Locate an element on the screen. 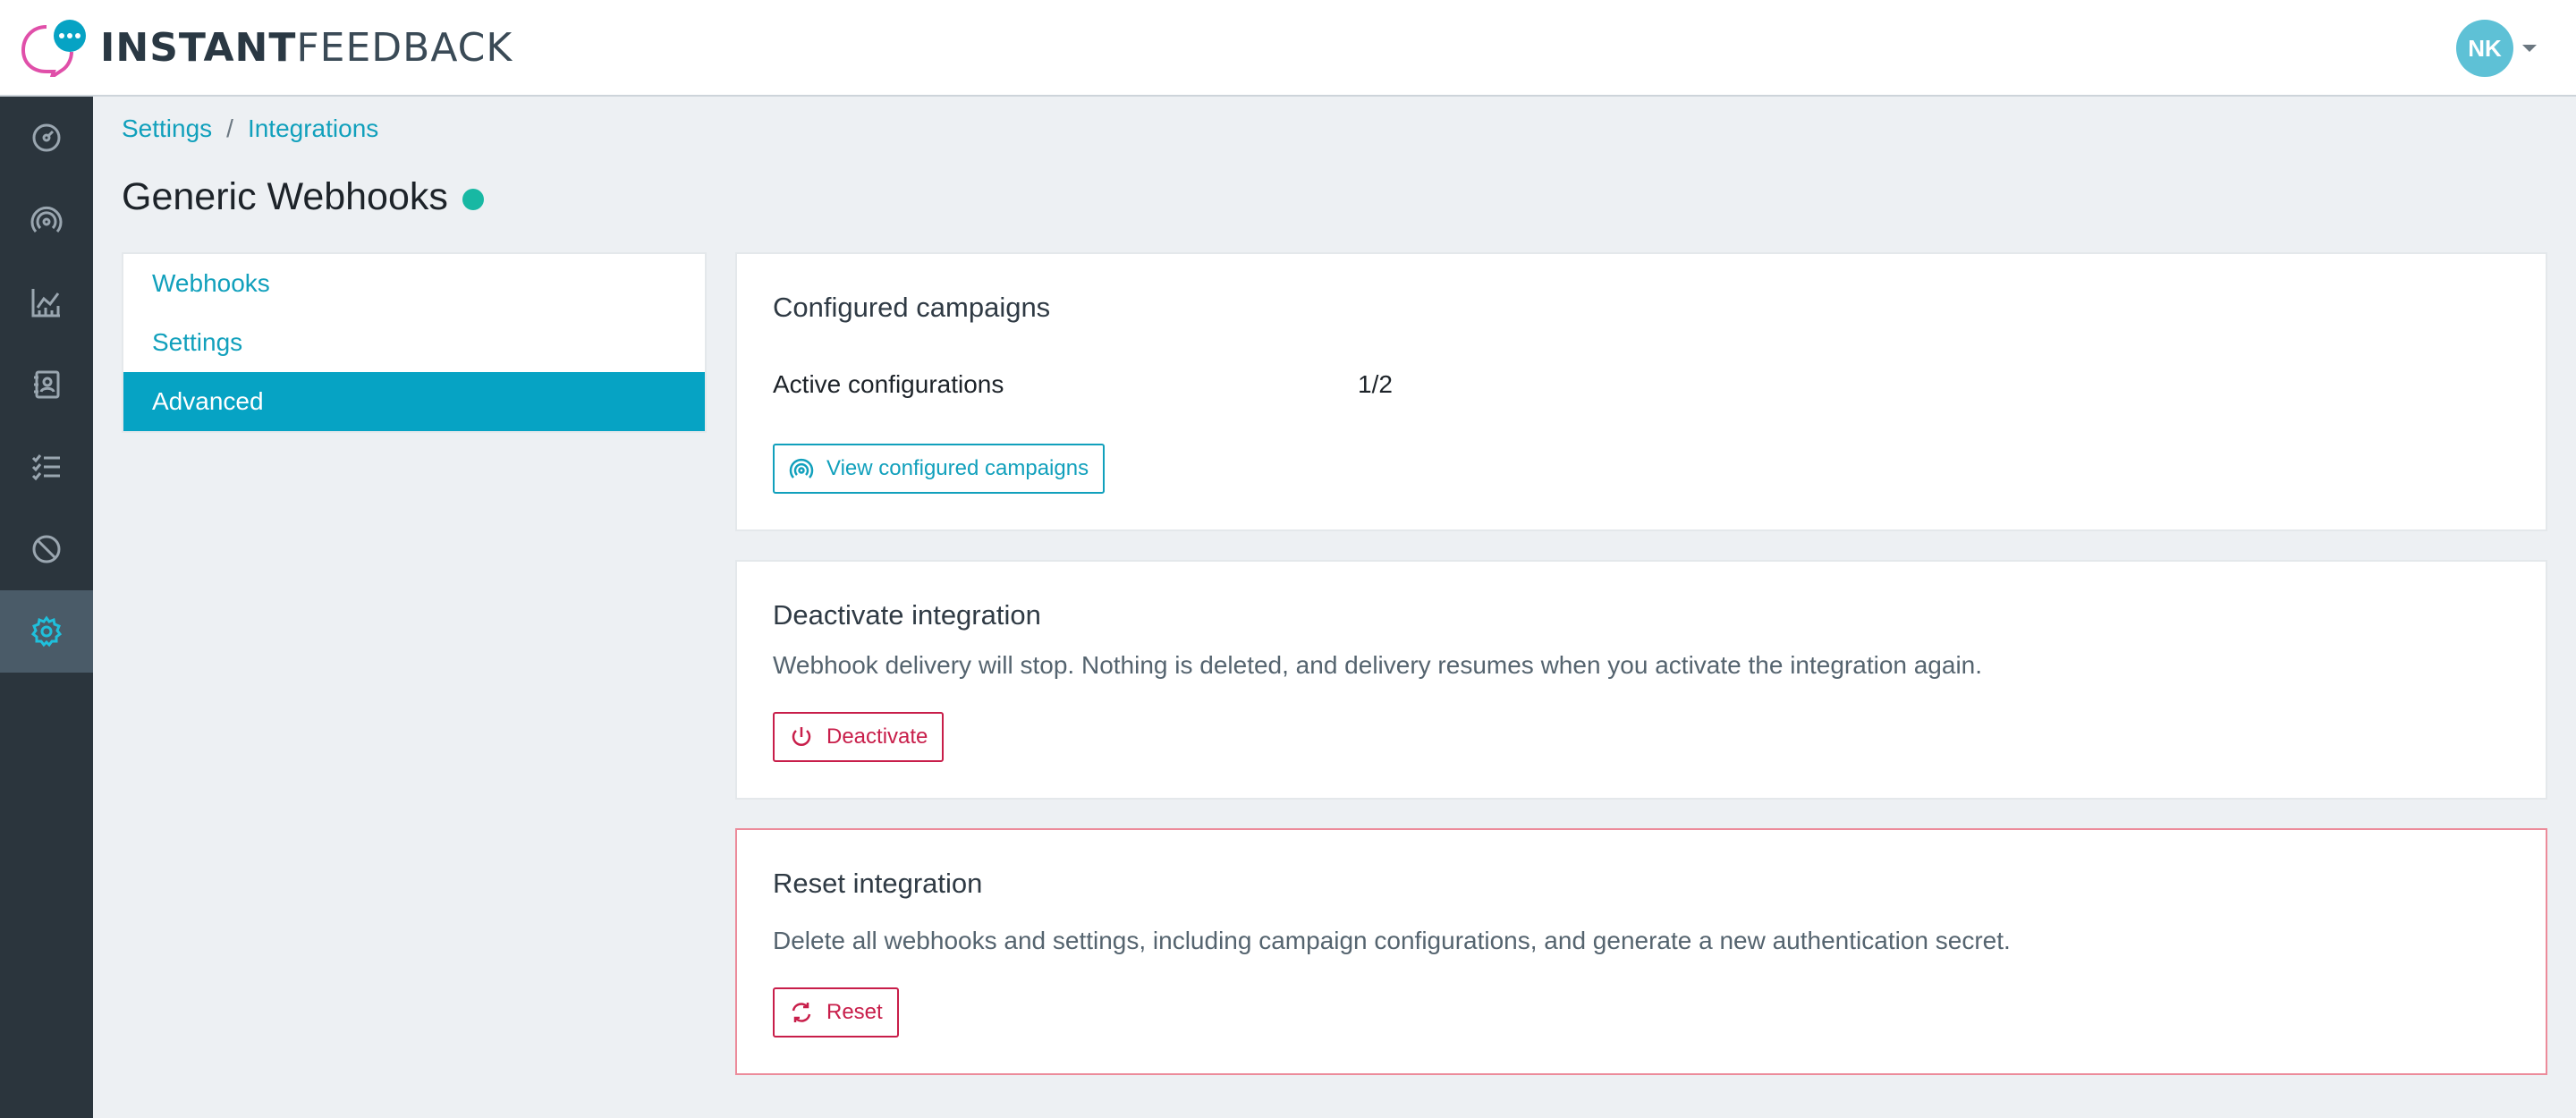 The height and width of the screenshot is (1118, 2576). chart-icon is located at coordinates (45, 303).